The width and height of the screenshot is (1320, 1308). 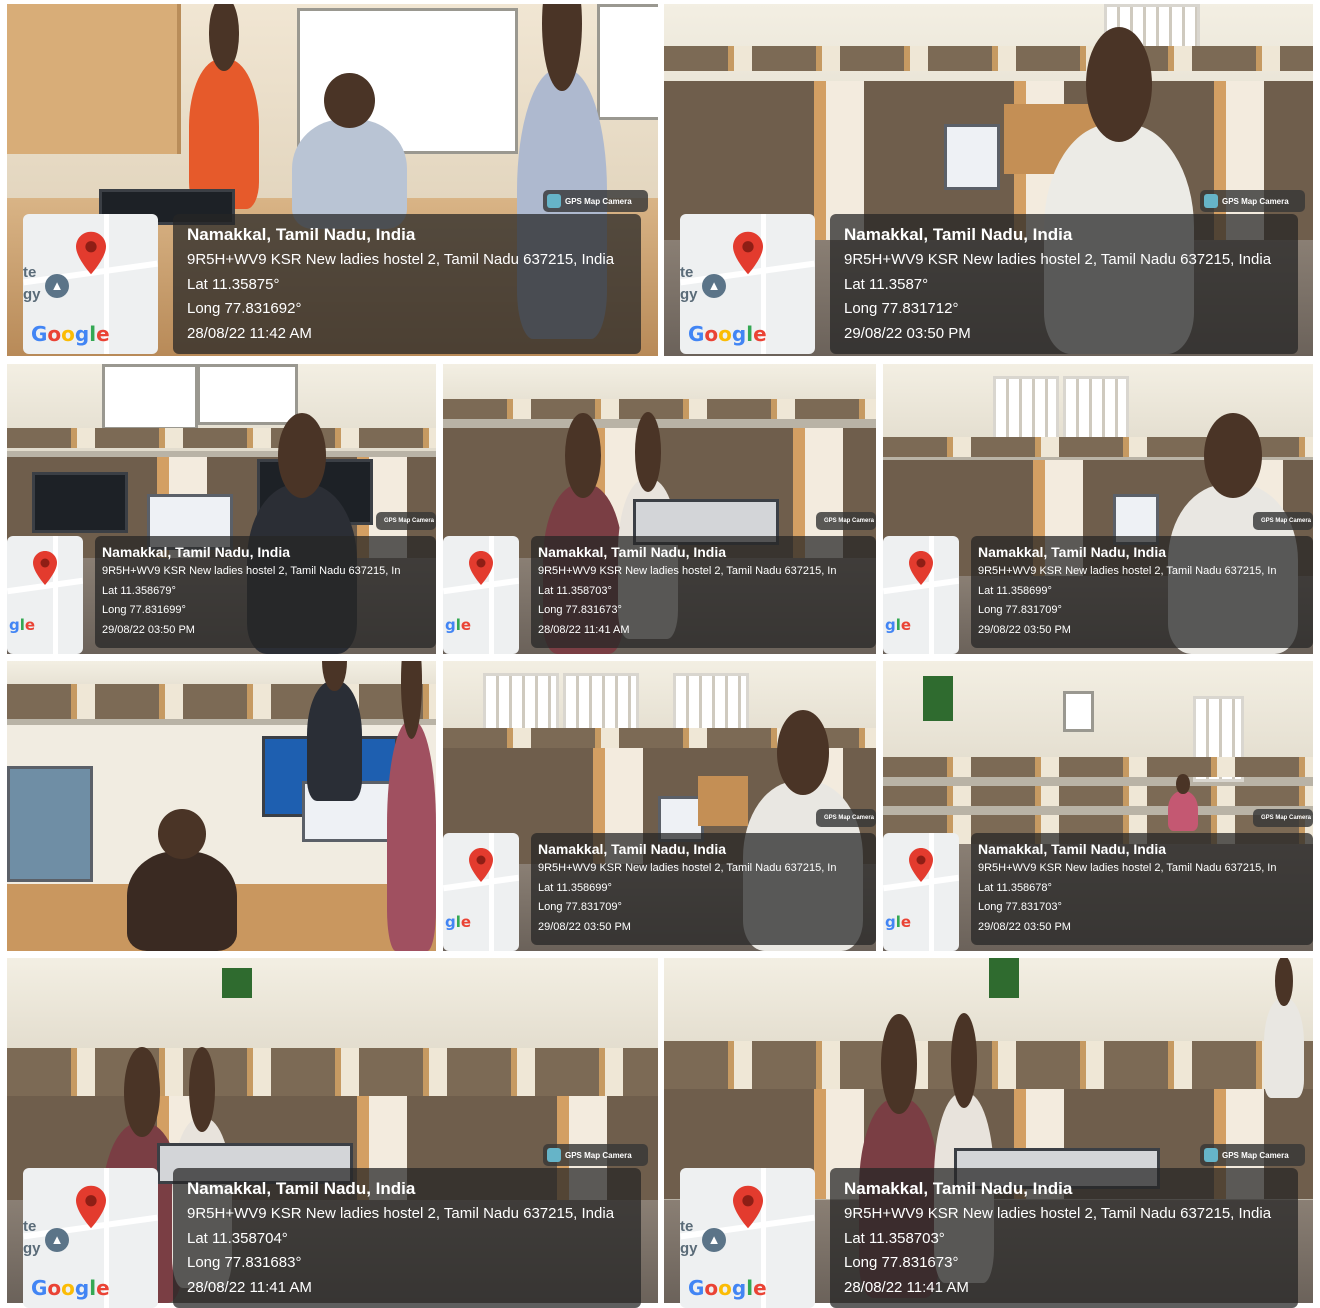 What do you see at coordinates (233, 284) in the screenshot?
I see `latitude: Lat 11.35875°` at bounding box center [233, 284].